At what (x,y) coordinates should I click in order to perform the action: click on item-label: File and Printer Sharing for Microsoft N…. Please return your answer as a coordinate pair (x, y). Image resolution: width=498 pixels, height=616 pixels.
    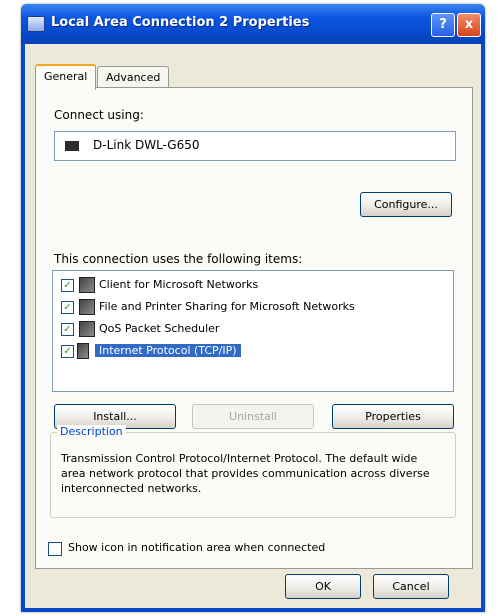
    Looking at the image, I should click on (227, 306).